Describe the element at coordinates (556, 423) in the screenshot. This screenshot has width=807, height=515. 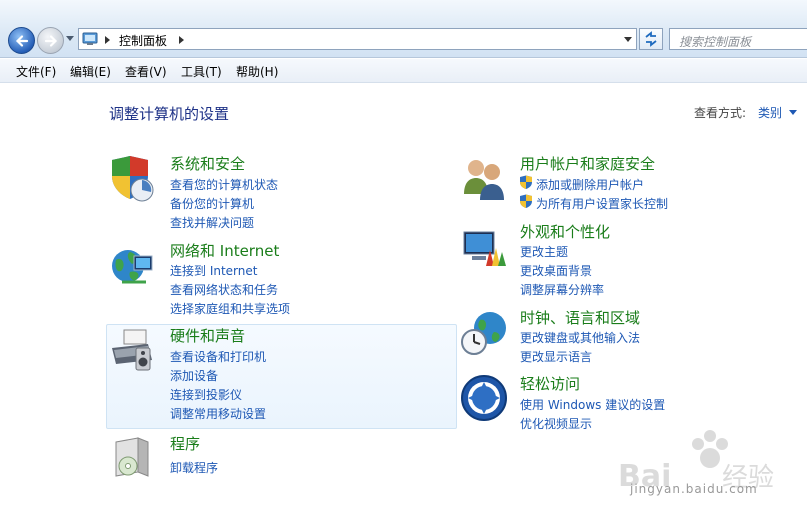
I see `link-optimize-visual-display: 优化视频显示` at that location.